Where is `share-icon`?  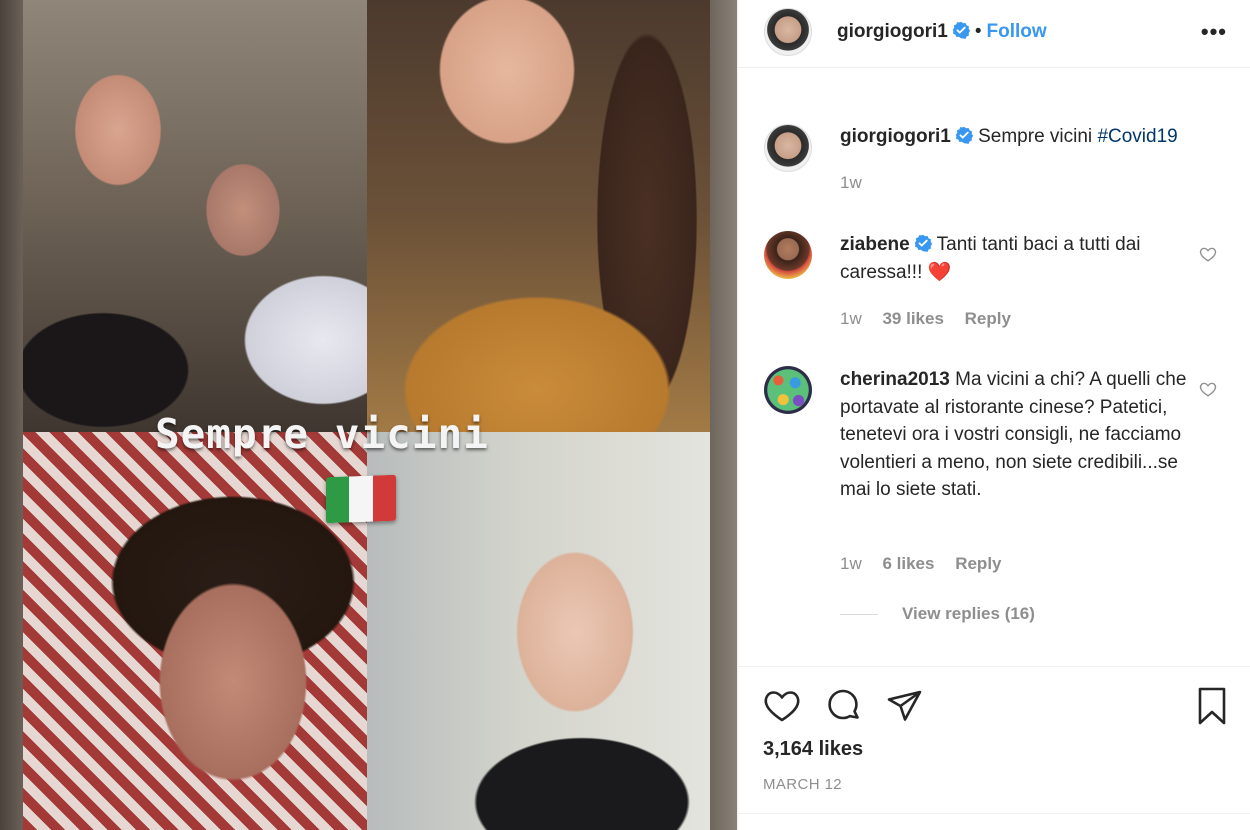
share-icon is located at coordinates (905, 706).